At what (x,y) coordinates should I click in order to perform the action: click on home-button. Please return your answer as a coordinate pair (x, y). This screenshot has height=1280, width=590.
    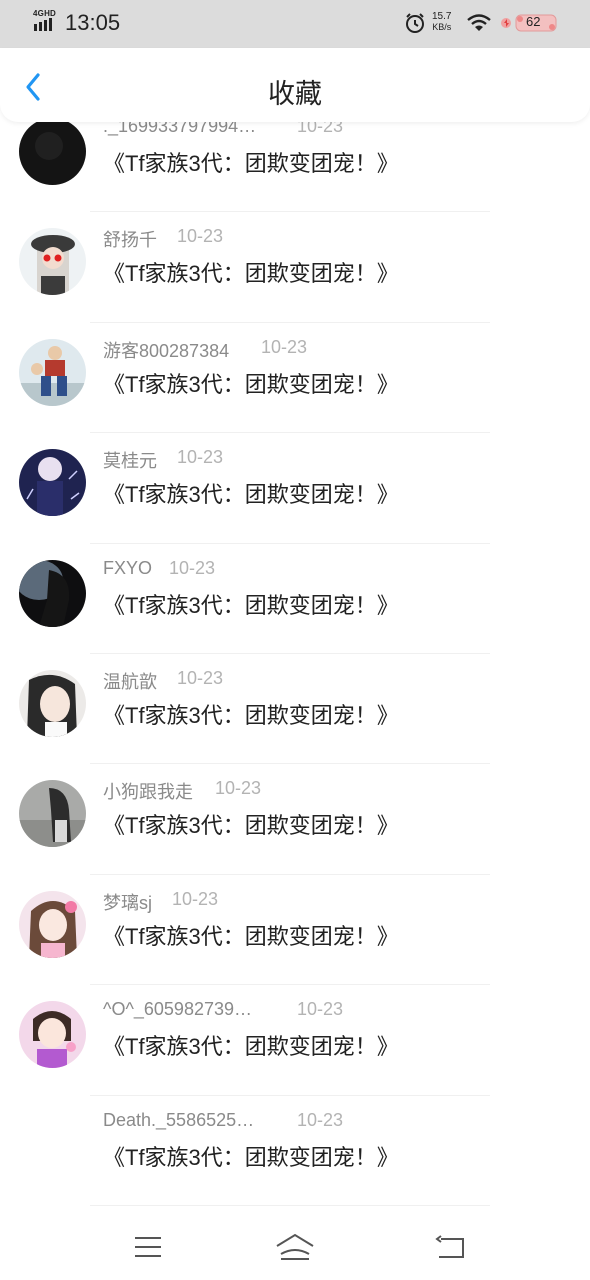
    Looking at the image, I should click on (295, 1247).